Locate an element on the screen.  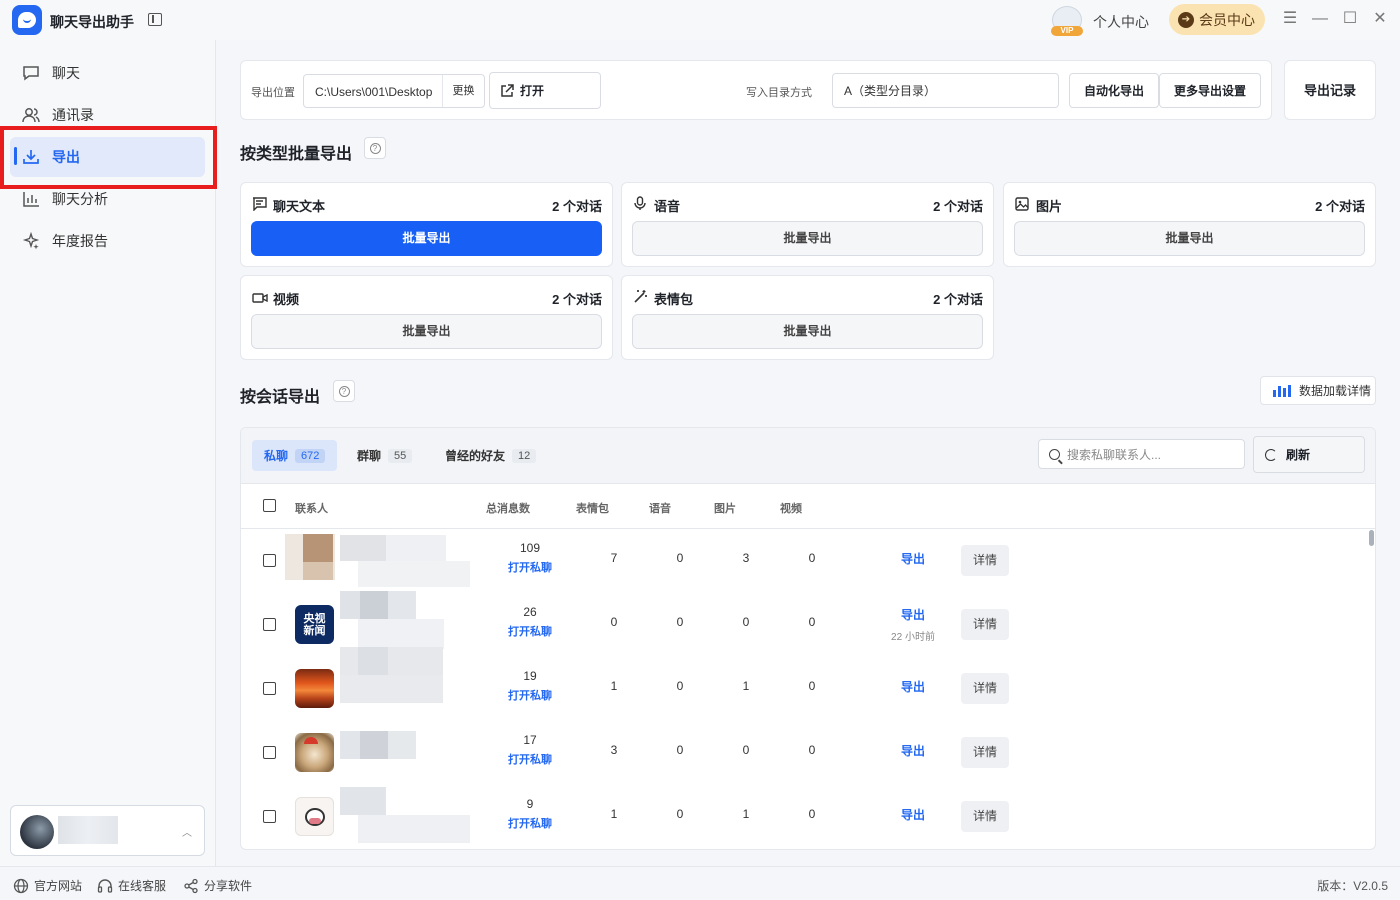
data-load-details-label: 数据加载详情 is located at coordinates (1335, 391).